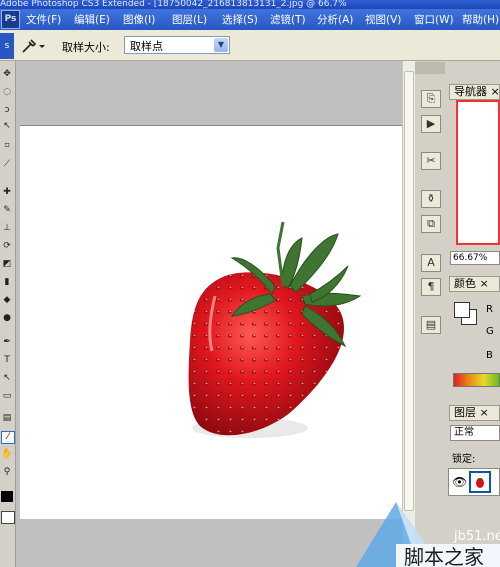 The height and width of the screenshot is (567, 500). Describe the element at coordinates (7, 418) in the screenshot. I see `notes-tool-icon: ▤` at that location.